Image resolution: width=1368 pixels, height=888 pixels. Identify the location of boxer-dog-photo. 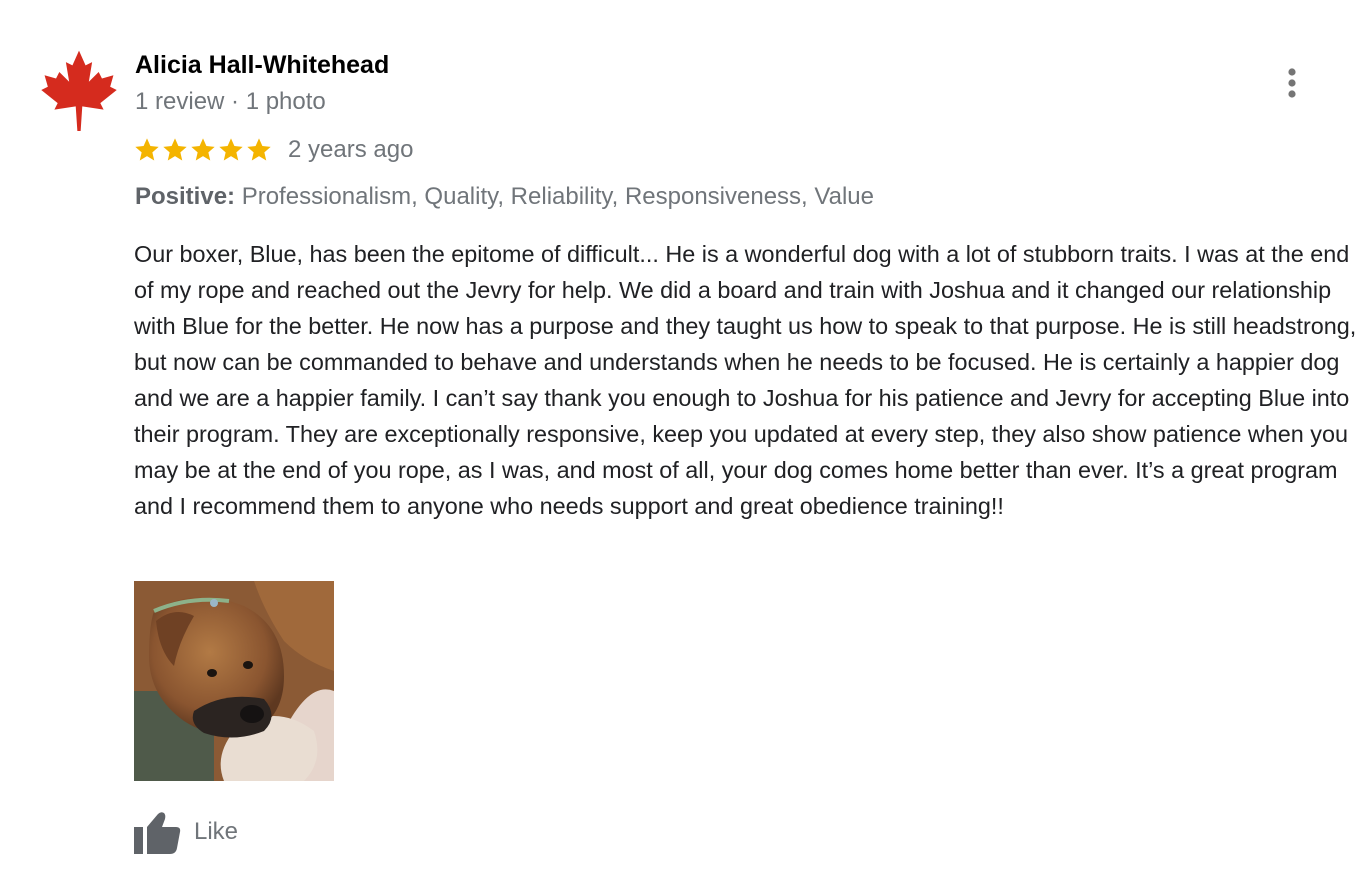
(234, 681).